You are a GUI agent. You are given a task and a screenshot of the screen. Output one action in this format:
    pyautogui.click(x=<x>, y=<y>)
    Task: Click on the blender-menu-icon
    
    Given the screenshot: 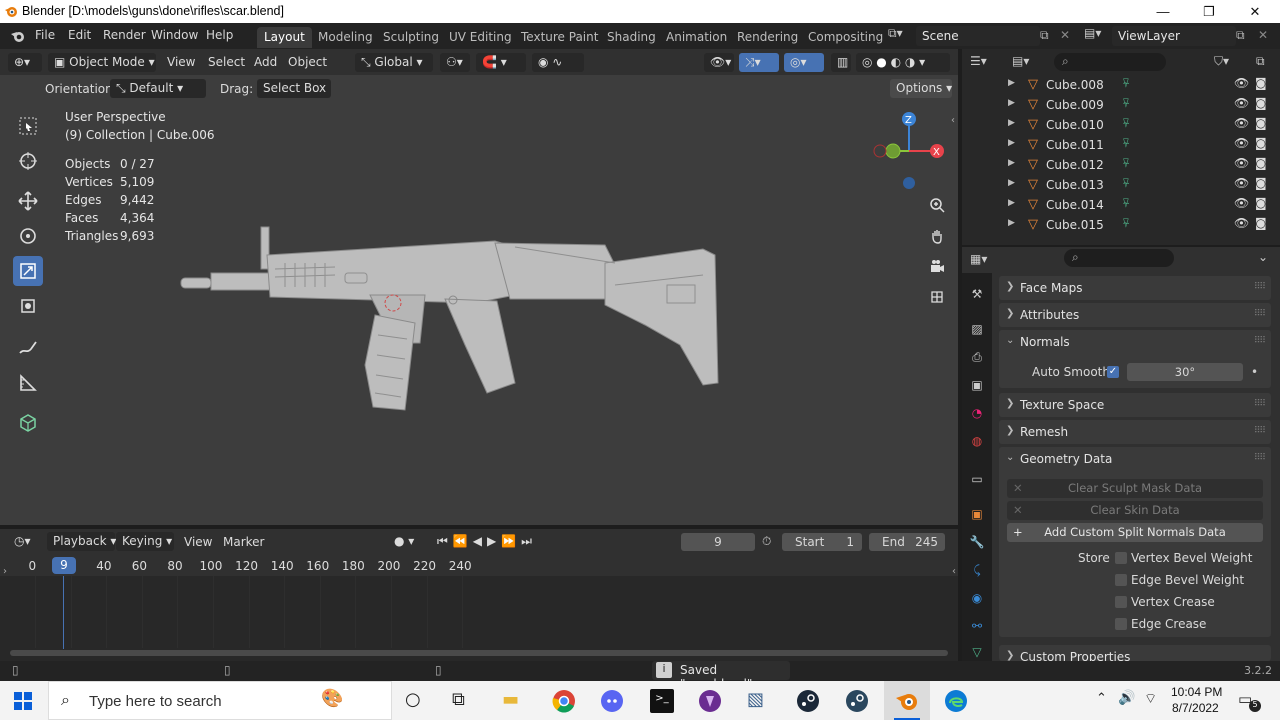 What is the action you would take?
    pyautogui.click(x=18, y=36)
    